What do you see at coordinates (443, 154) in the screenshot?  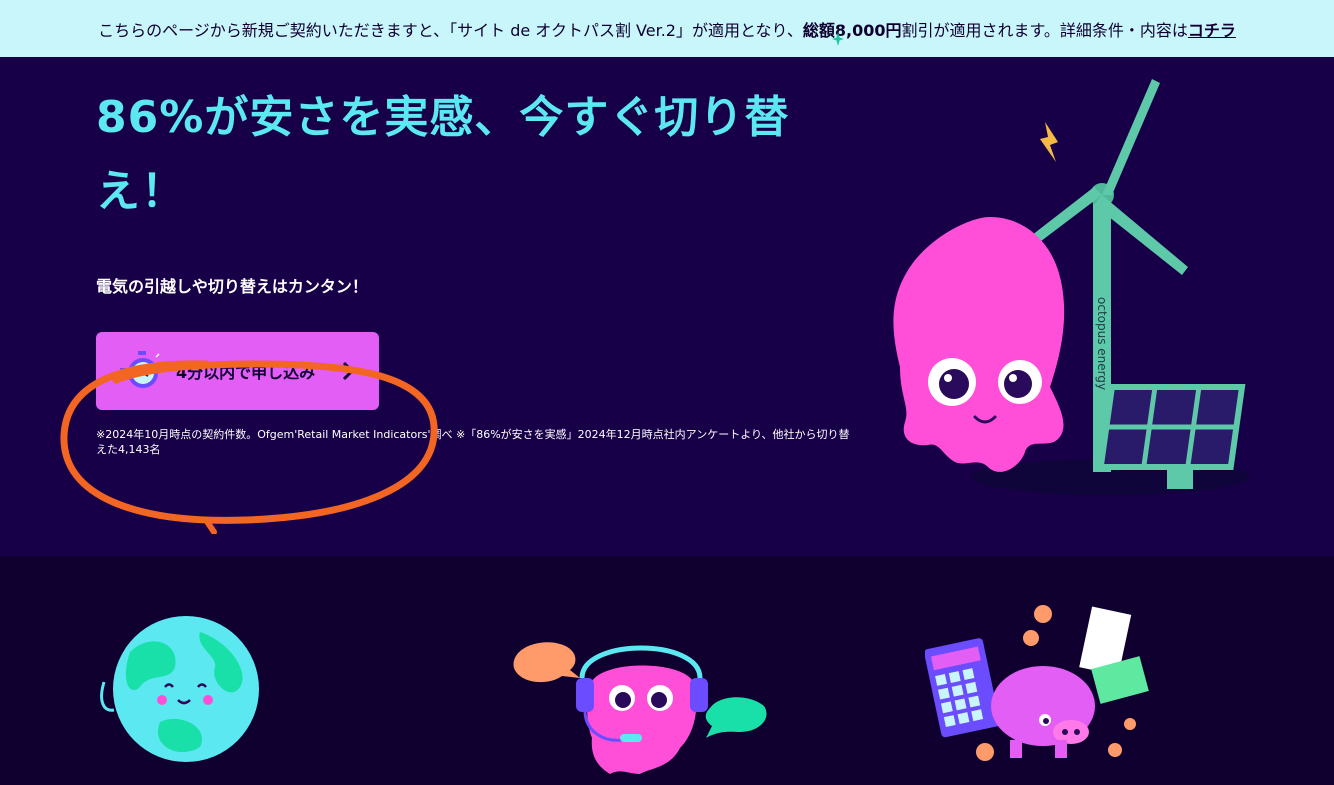 I see `hero-headline: 86%が安さを実感、今すぐ切り替え！` at bounding box center [443, 154].